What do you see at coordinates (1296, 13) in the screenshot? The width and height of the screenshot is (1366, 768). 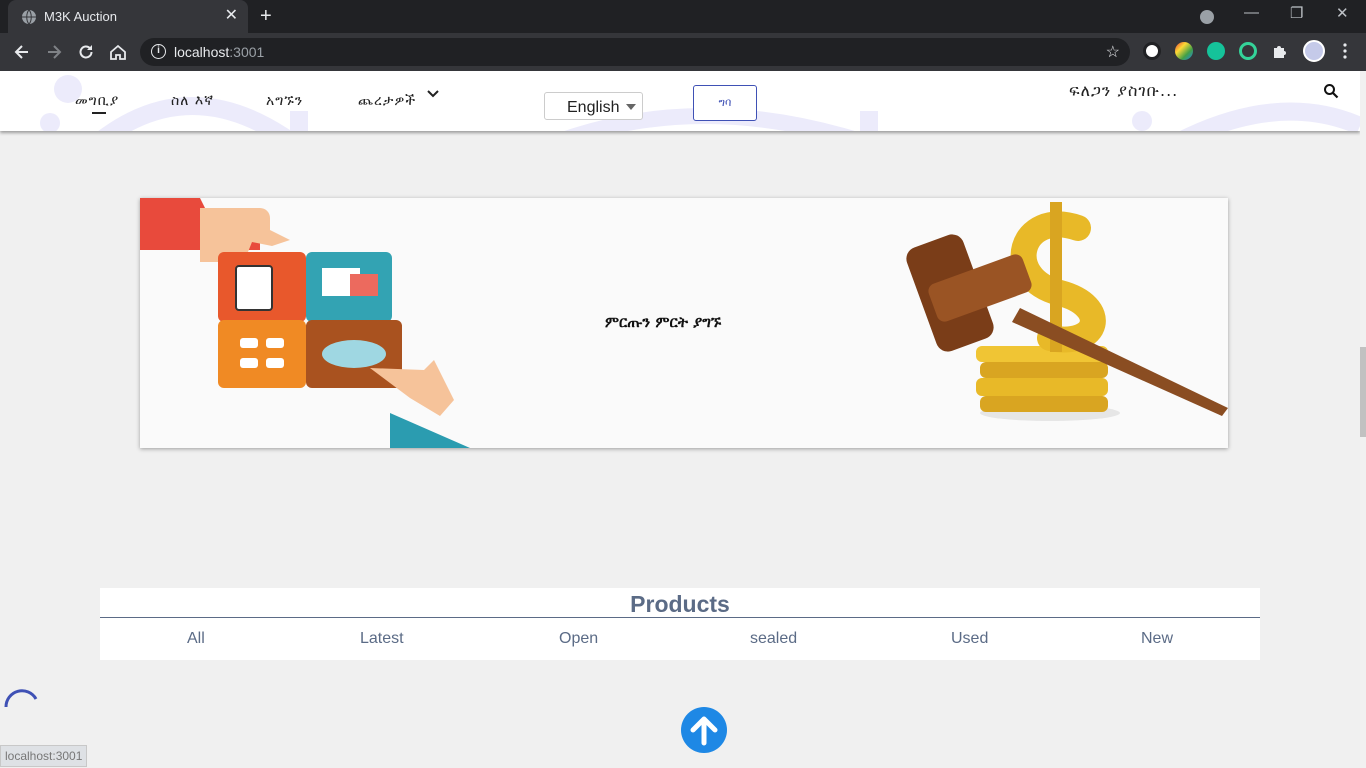 I see `restore-button: ❐` at bounding box center [1296, 13].